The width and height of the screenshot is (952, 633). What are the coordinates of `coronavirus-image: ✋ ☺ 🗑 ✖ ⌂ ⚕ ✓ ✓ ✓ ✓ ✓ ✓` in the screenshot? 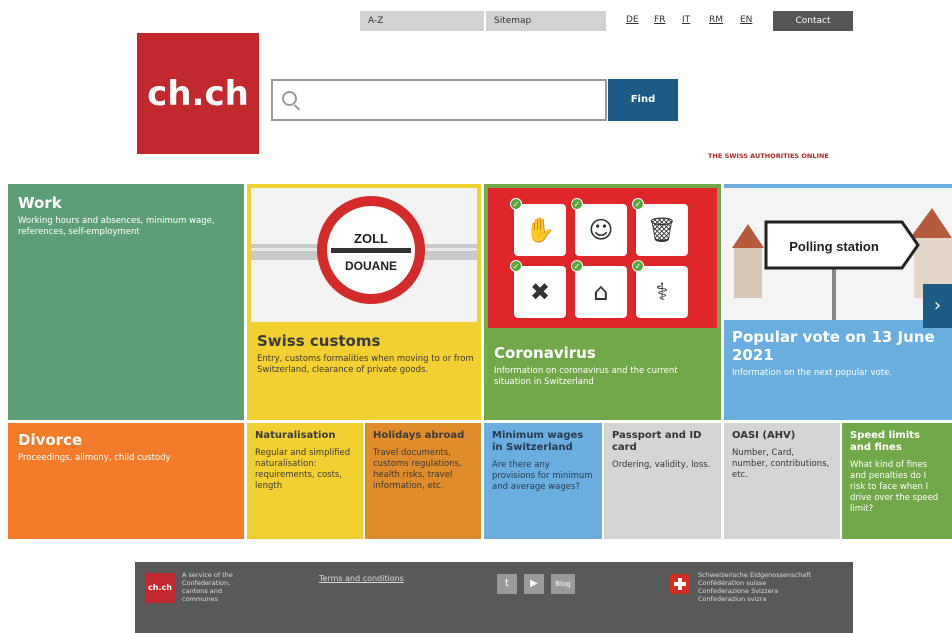 It's located at (602, 258).